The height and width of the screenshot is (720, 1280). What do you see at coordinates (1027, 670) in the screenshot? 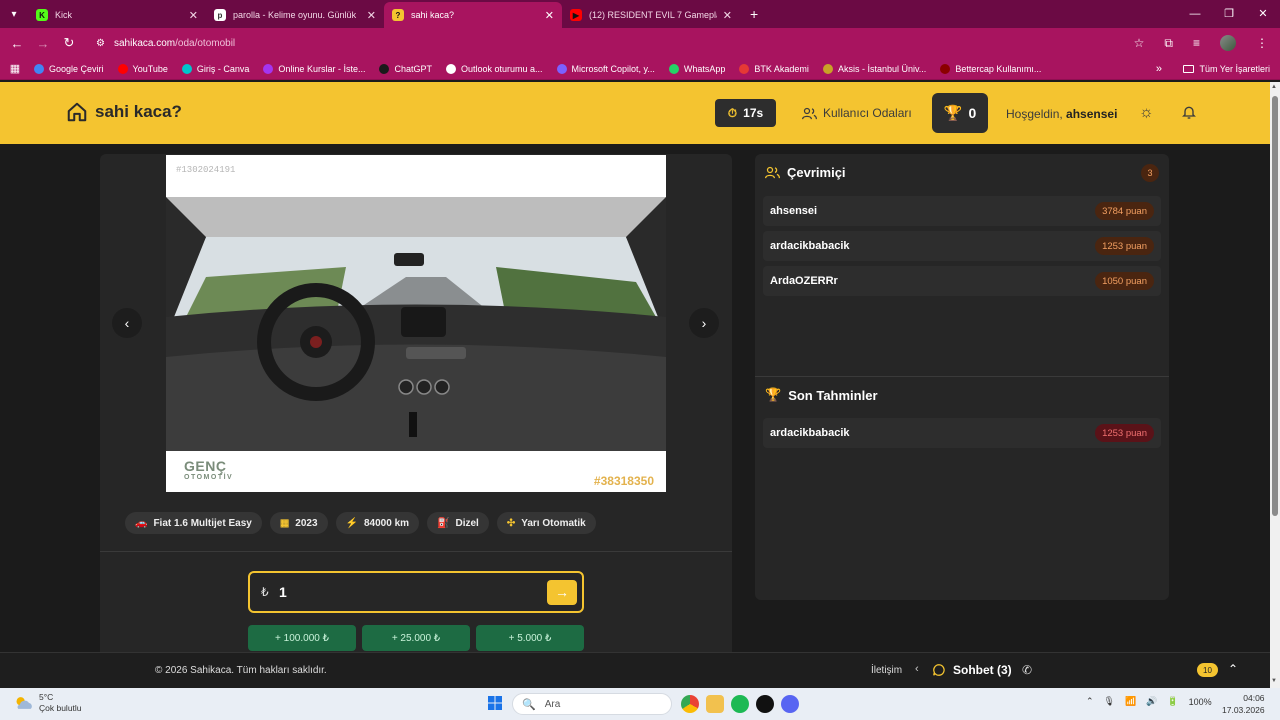
I see `phone-icon: ✆` at bounding box center [1027, 670].